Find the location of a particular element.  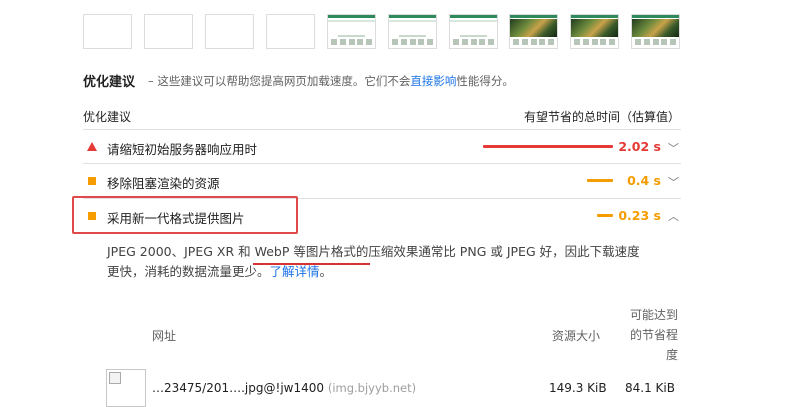

description-line-2: 更快，消耗的数据流量更少。了解详情。 is located at coordinates (397, 272).